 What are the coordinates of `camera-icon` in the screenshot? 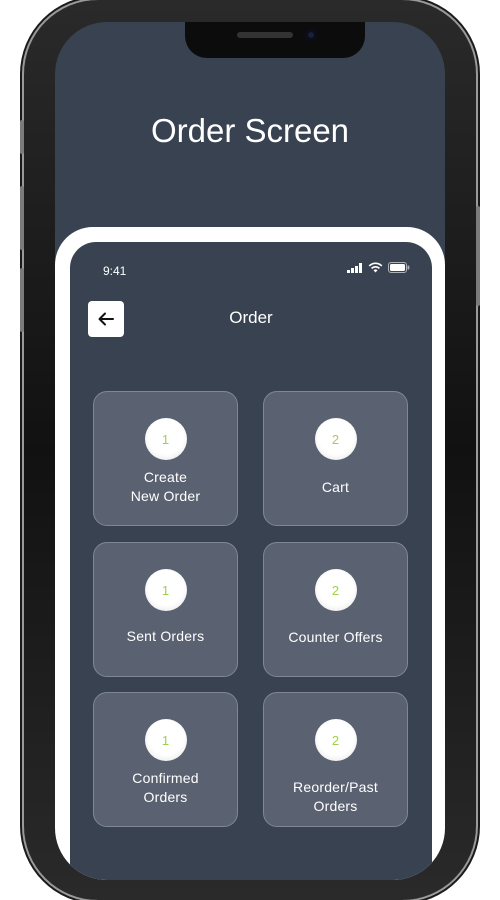 It's located at (311, 35).